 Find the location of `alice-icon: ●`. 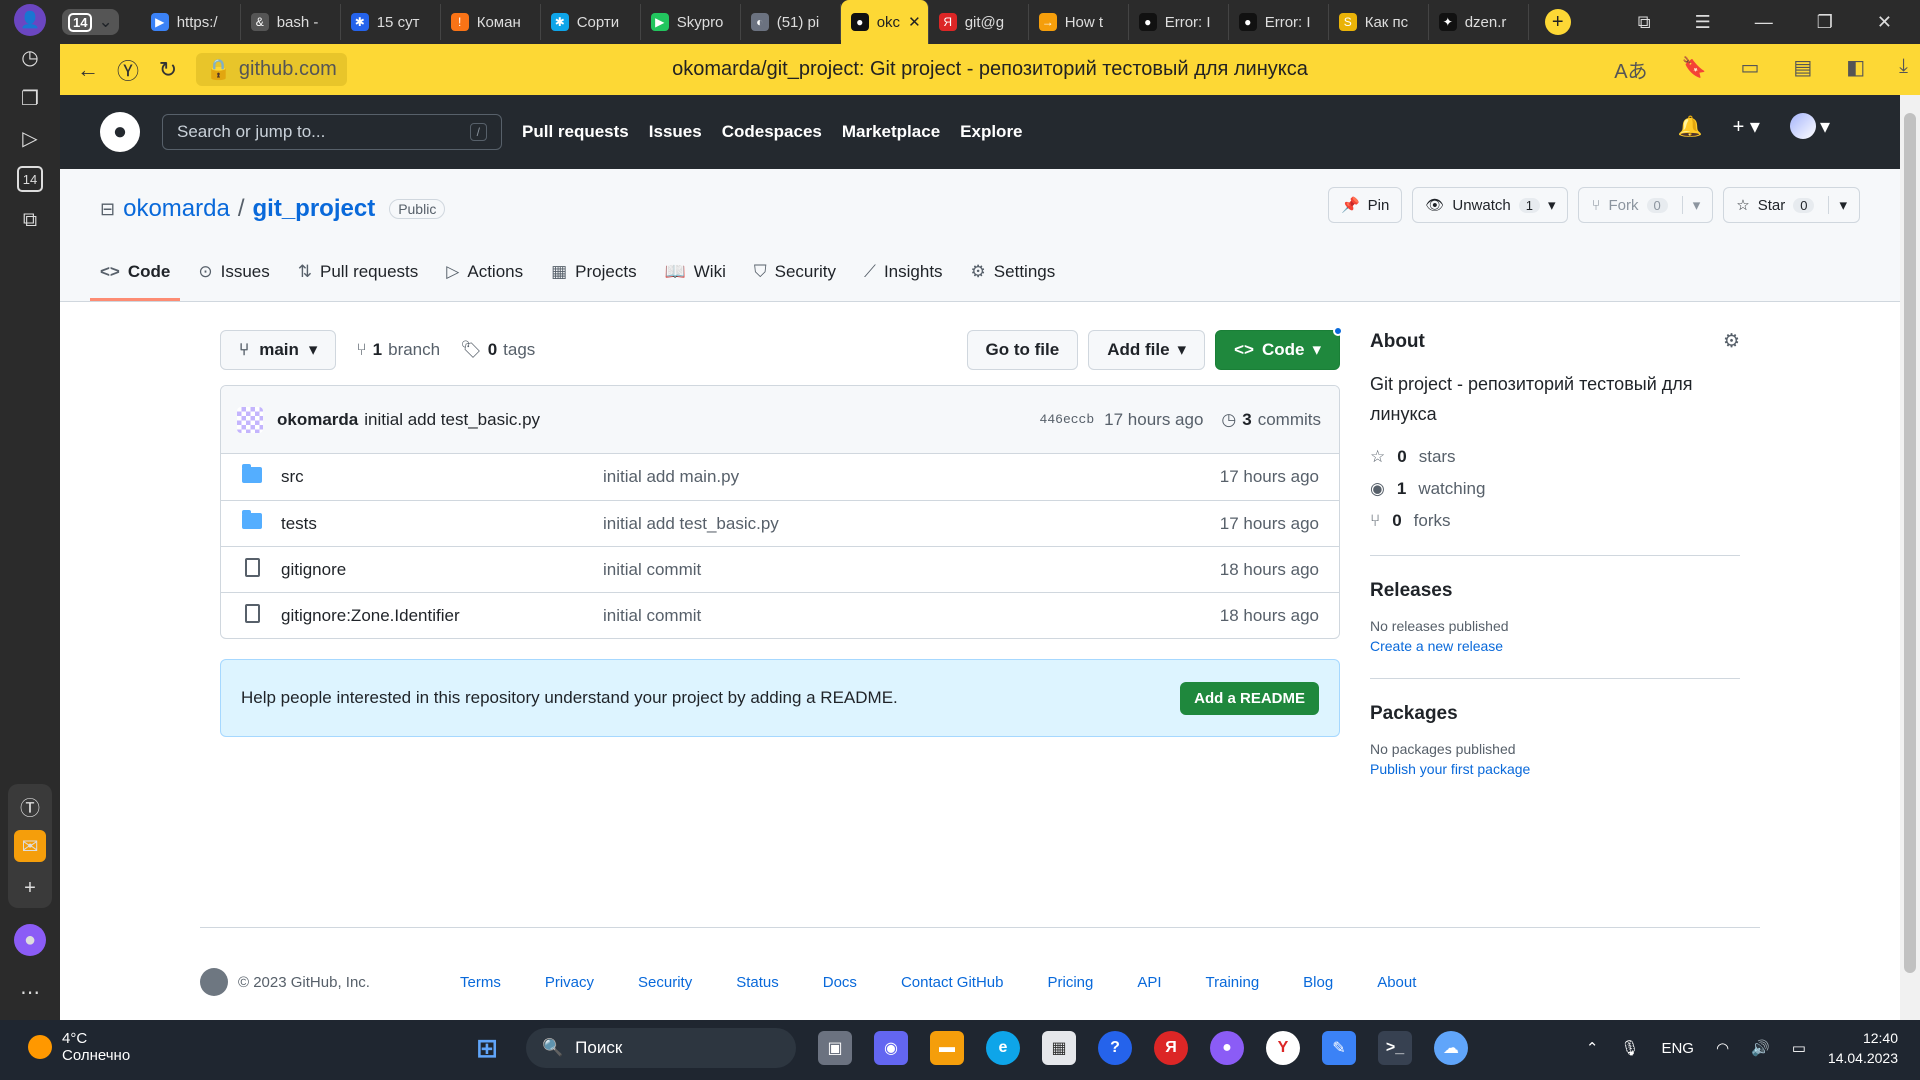

alice-icon: ● is located at coordinates (1227, 1048).